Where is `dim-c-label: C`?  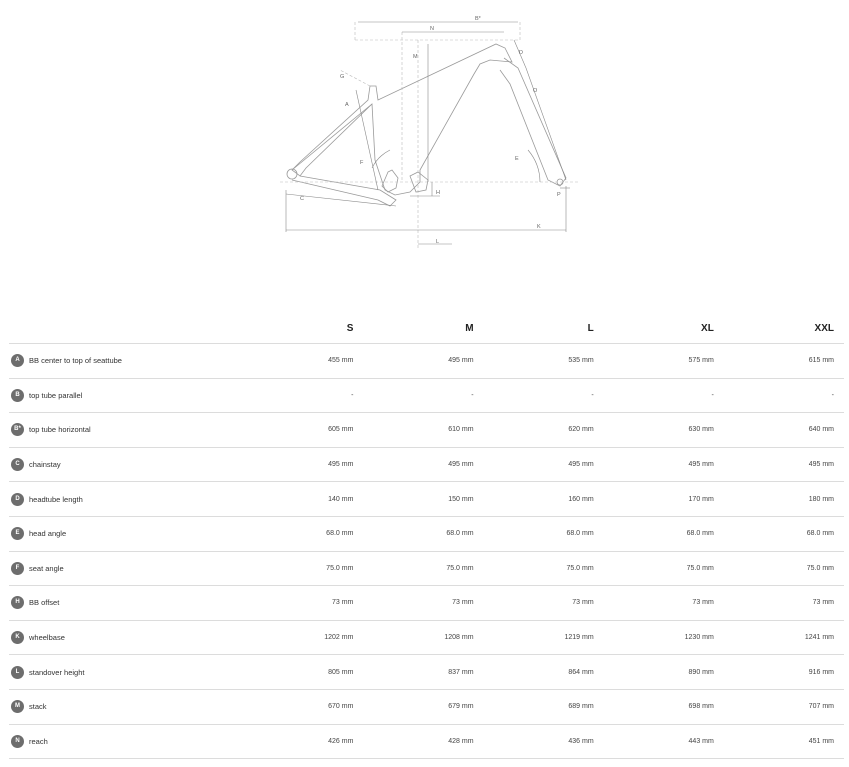 dim-c-label: C is located at coordinates (302, 199).